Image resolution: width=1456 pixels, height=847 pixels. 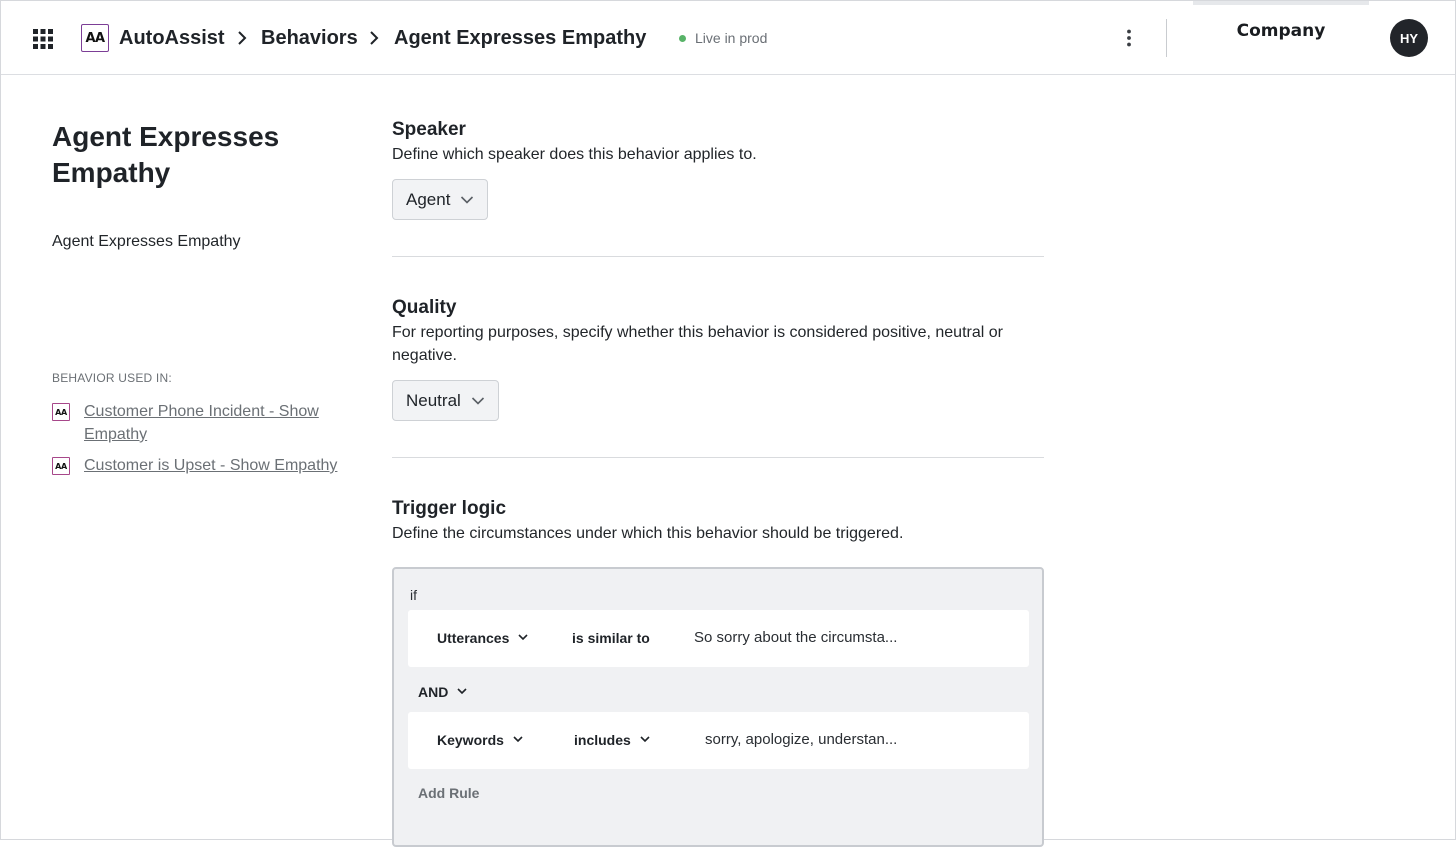 I want to click on trigger-logic-section-title: Trigger logic, so click(x=449, y=508).